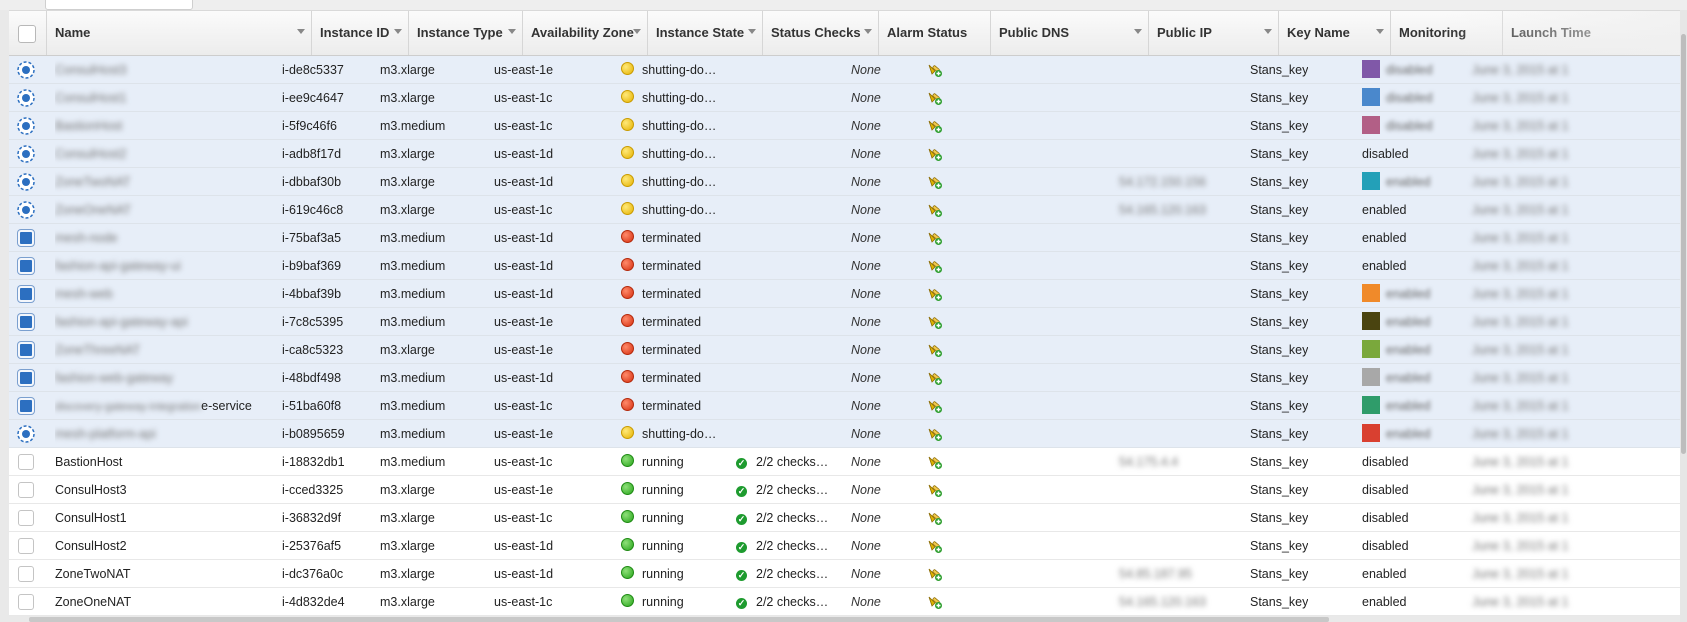  What do you see at coordinates (1070, 33) in the screenshot?
I see `column-header-public-dns: Public DNS` at bounding box center [1070, 33].